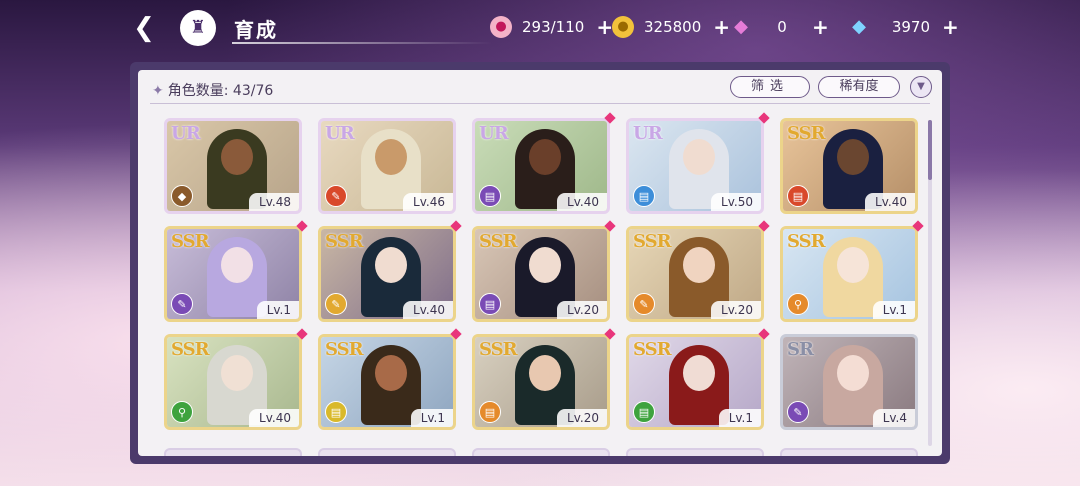 The height and width of the screenshot is (486, 1080). I want to click on character-card: UR ✎ Lv.46, so click(387, 166).